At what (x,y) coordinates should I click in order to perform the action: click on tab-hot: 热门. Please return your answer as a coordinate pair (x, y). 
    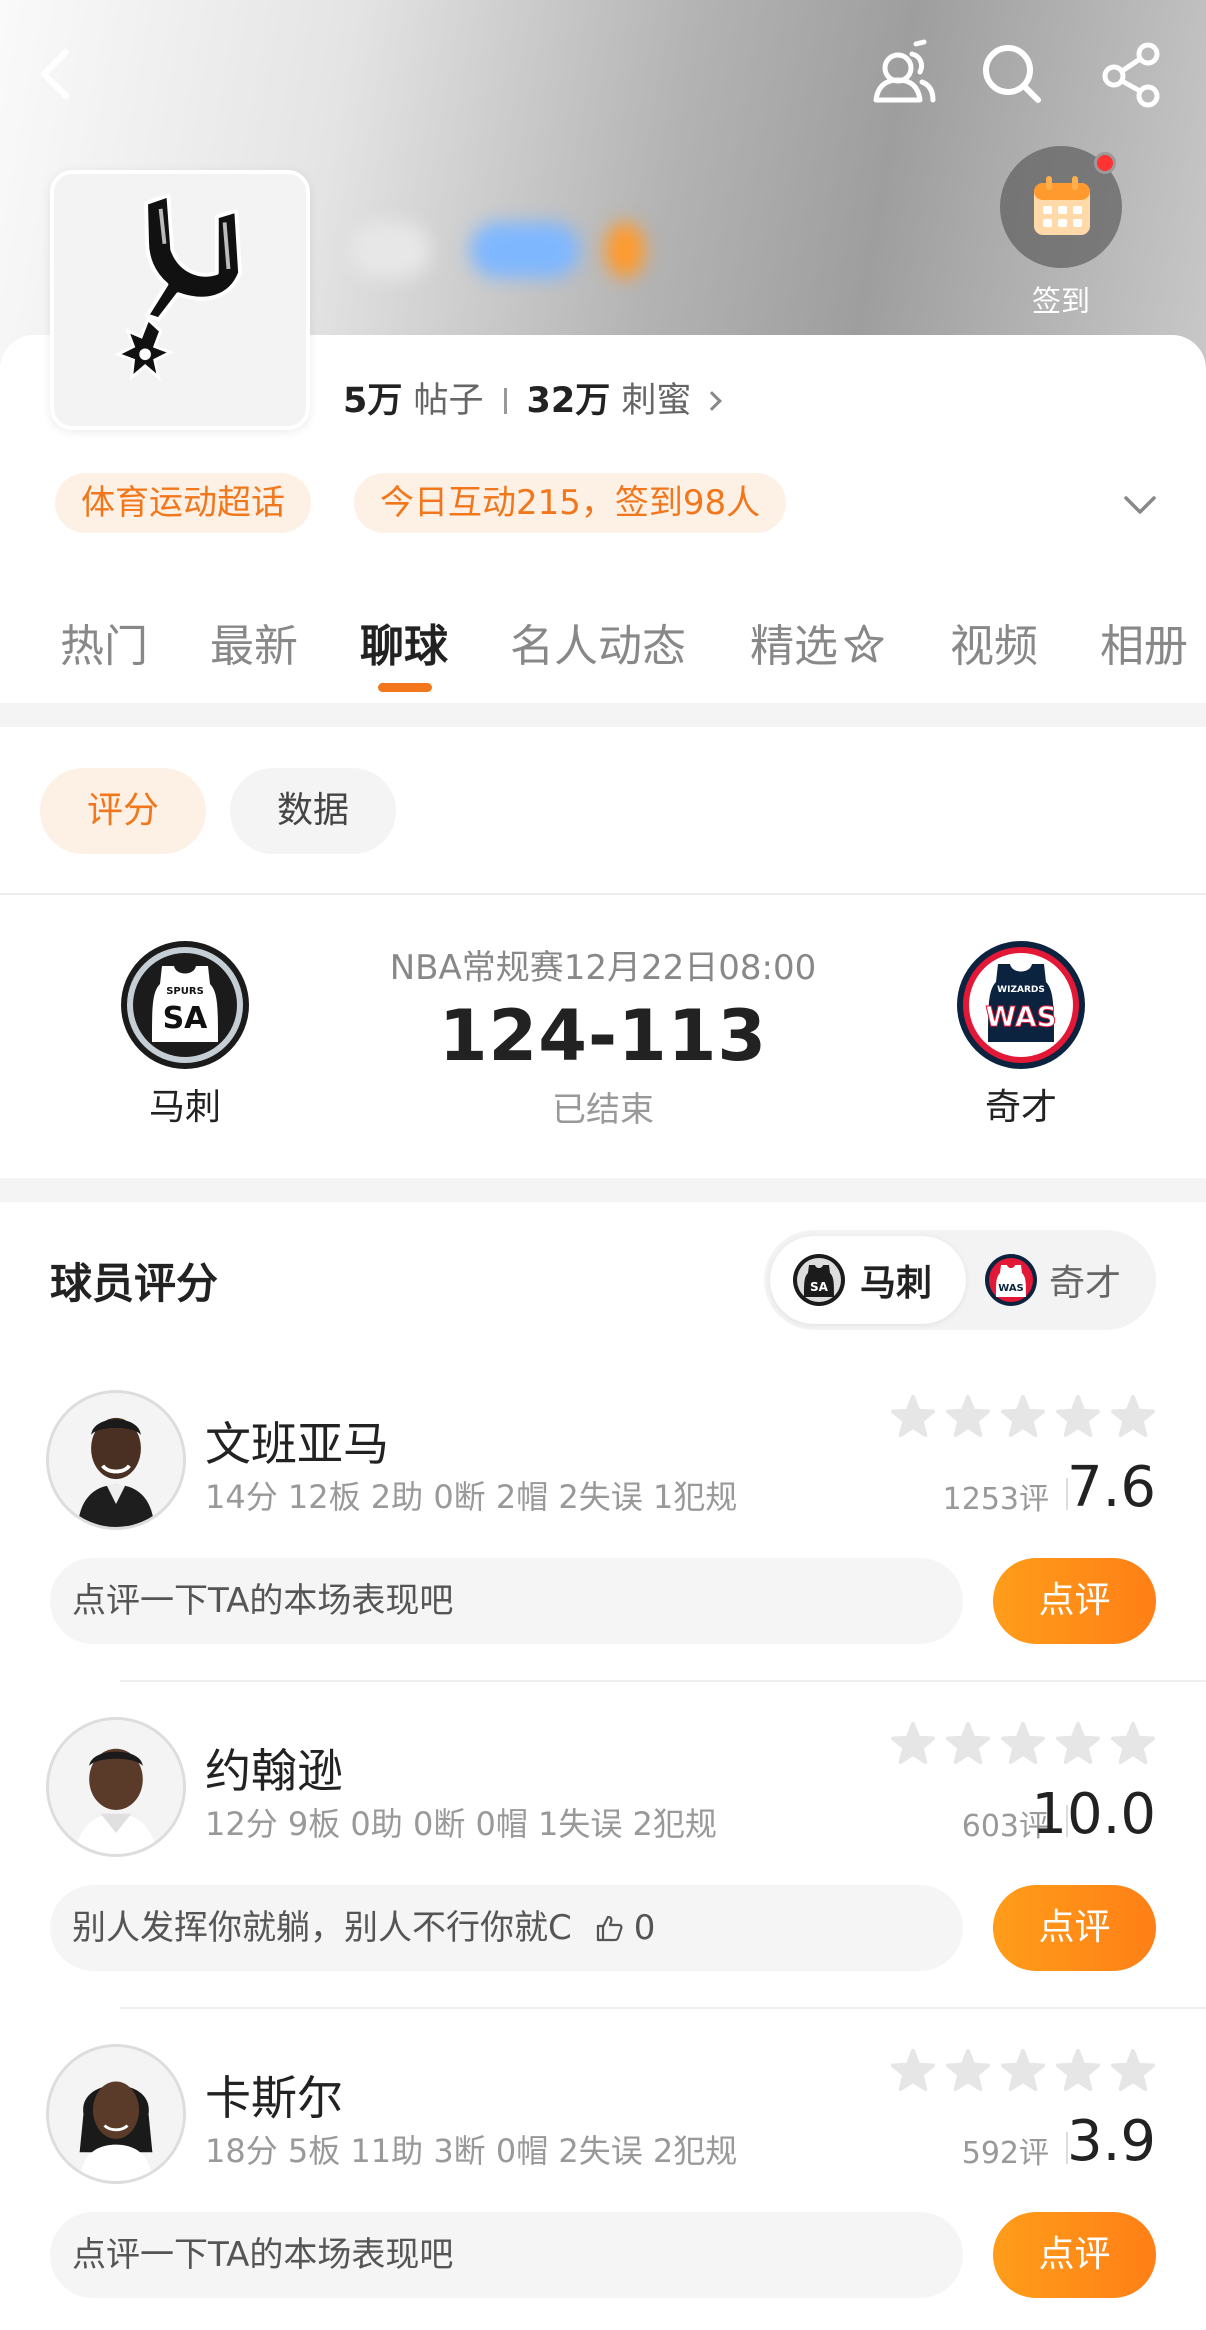
    Looking at the image, I should click on (104, 642).